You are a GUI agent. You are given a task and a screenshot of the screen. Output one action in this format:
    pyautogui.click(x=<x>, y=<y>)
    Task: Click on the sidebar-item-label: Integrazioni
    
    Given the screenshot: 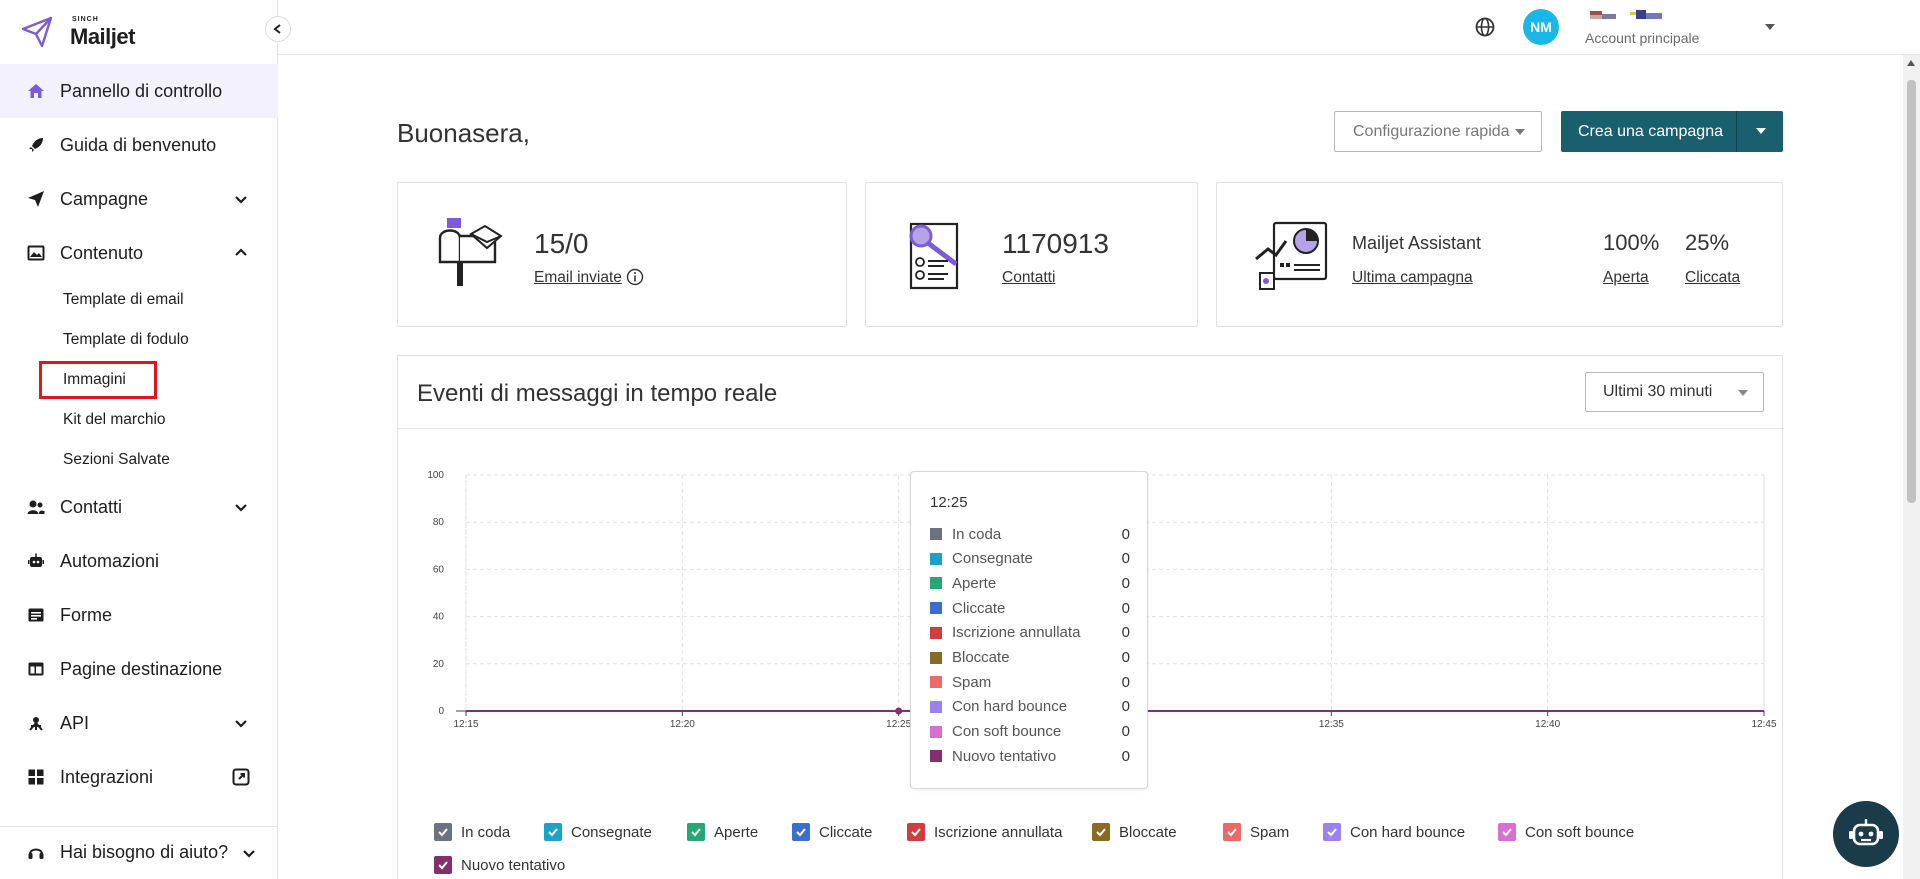 What is the action you would take?
    pyautogui.click(x=107, y=776)
    